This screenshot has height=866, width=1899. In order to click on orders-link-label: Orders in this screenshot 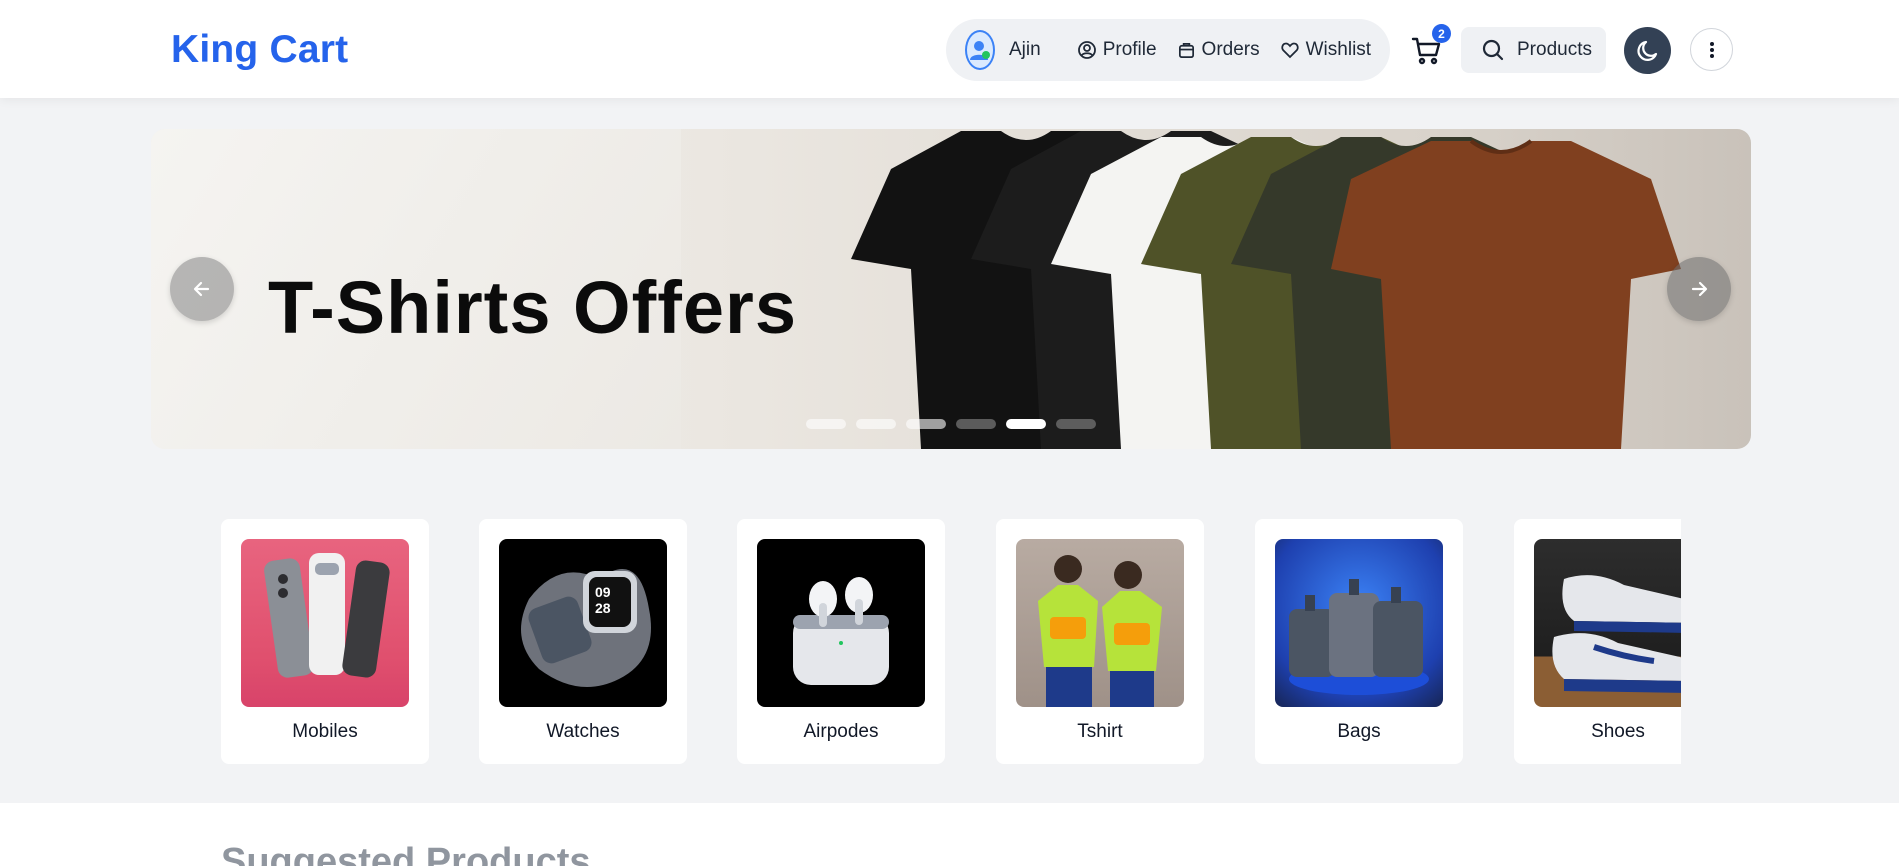, I will do `click(1230, 49)`.